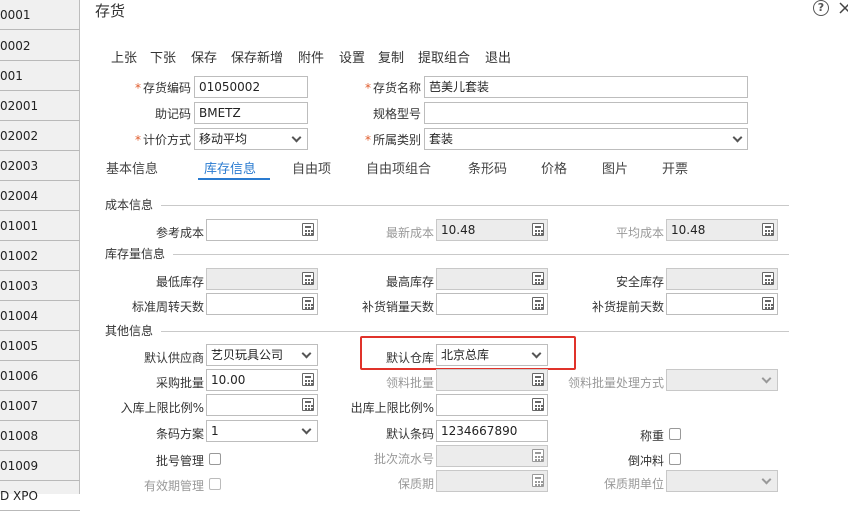 The height and width of the screenshot is (511, 848). I want to click on list-item: 01009, so click(40, 466).